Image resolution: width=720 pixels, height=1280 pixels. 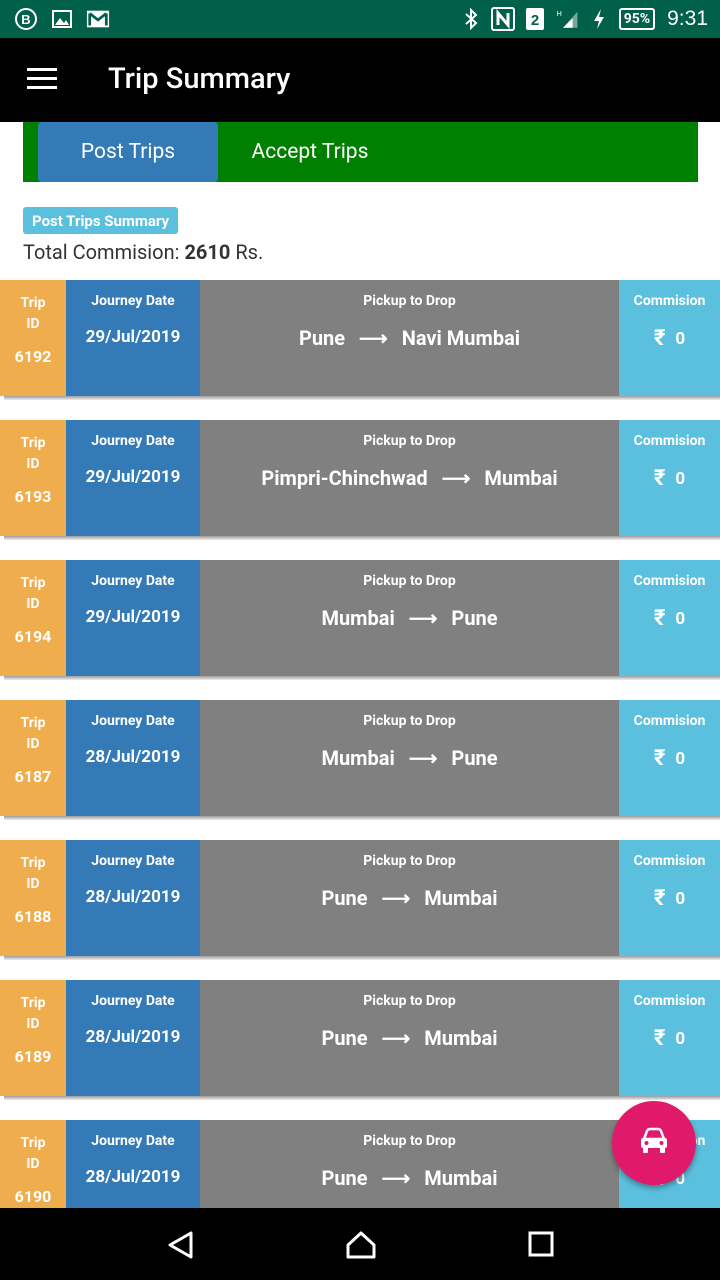 I want to click on add-trip-fab, so click(x=654, y=1143).